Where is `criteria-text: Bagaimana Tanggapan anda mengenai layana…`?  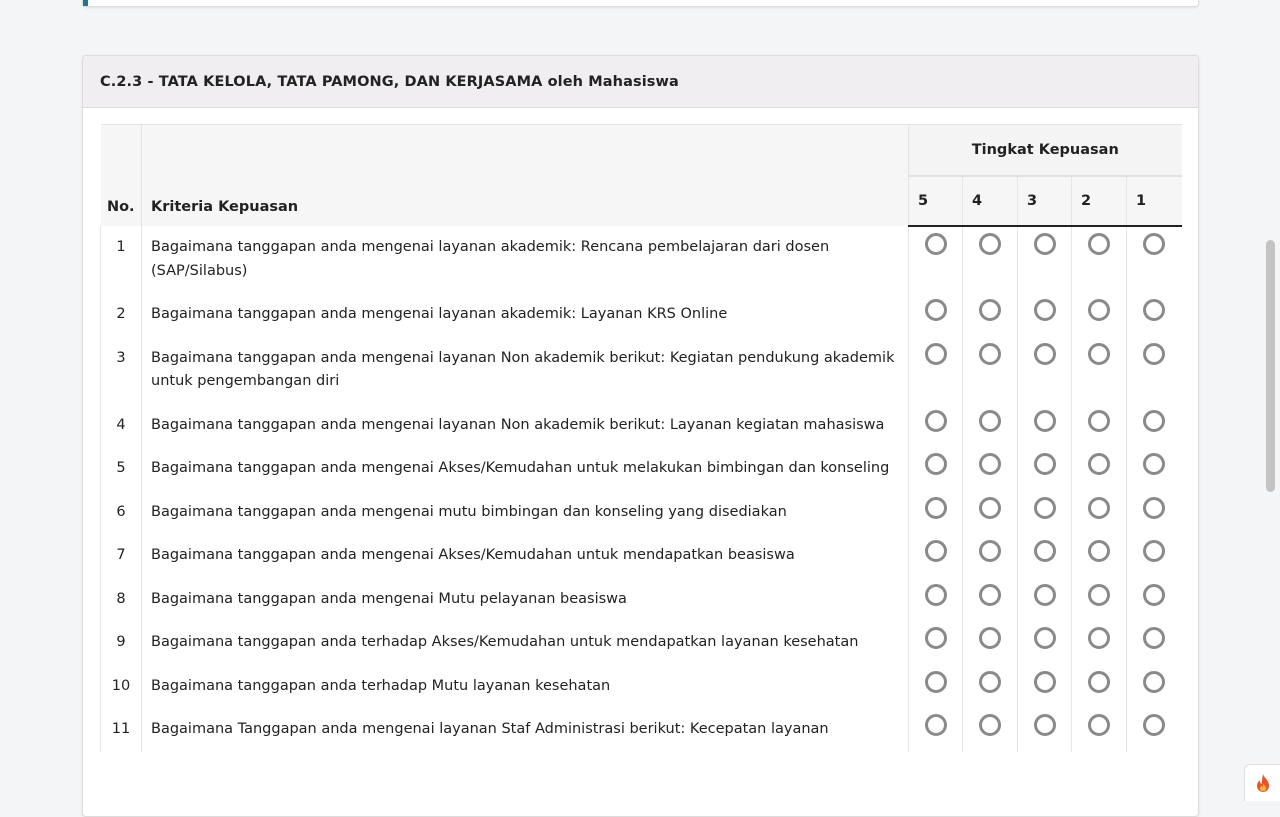
criteria-text: Bagaimana Tanggapan anda mengenai layana… is located at coordinates (525, 730).